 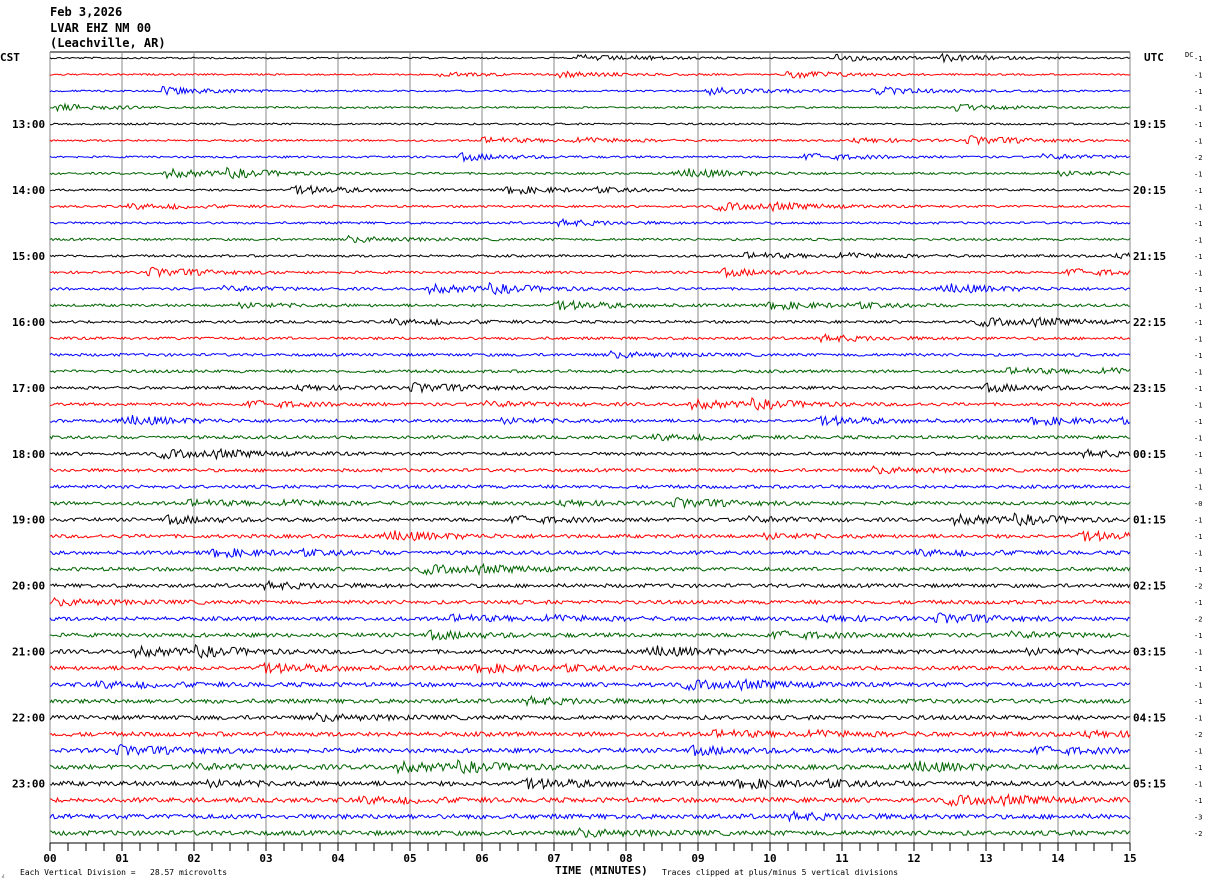 I want to click on x-tick-label: 14, so click(x=1058, y=858).